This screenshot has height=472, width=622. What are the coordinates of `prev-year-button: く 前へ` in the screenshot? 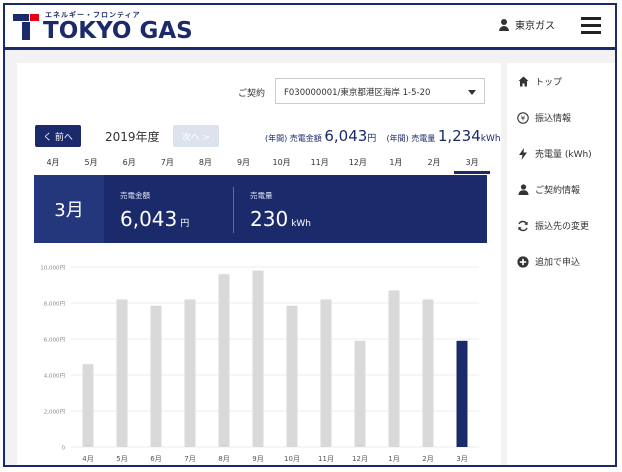 It's located at (58, 136).